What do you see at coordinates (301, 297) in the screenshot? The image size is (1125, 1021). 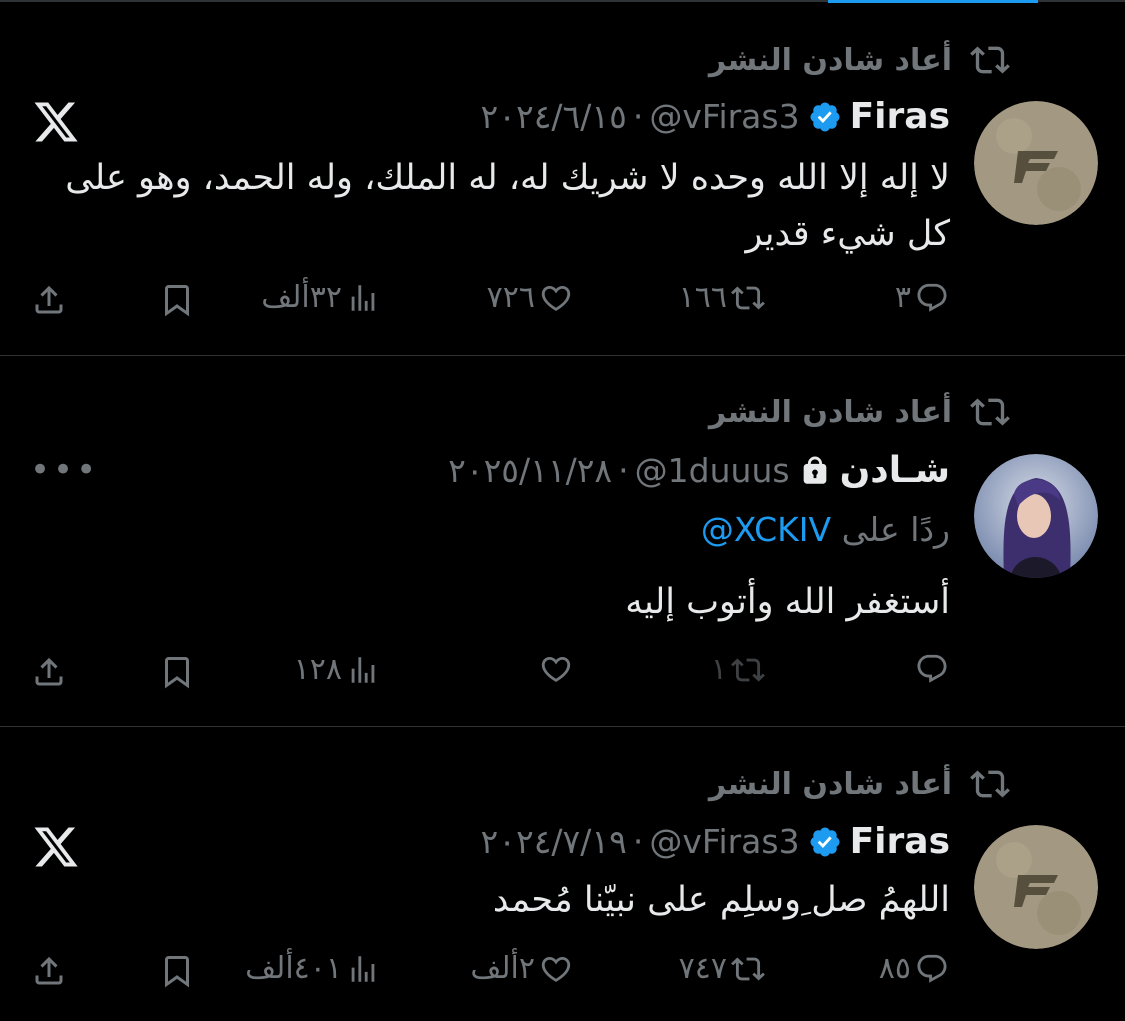 I see `view-count: ٣٢ألف` at bounding box center [301, 297].